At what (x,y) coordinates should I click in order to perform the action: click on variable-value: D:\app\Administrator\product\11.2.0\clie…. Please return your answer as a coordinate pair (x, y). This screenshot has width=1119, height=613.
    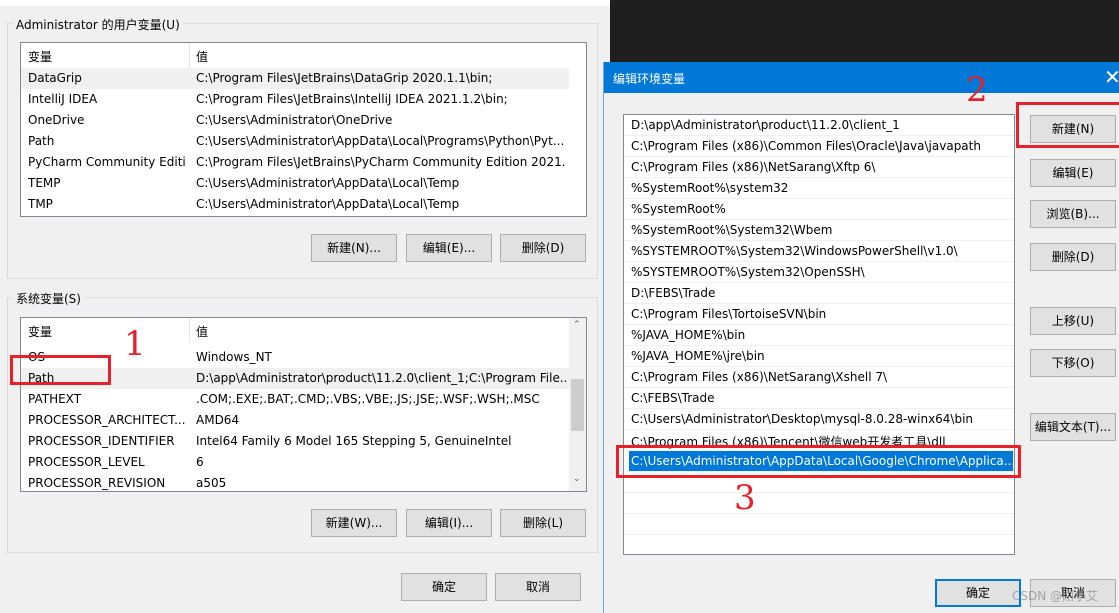
    Looking at the image, I should click on (381, 378).